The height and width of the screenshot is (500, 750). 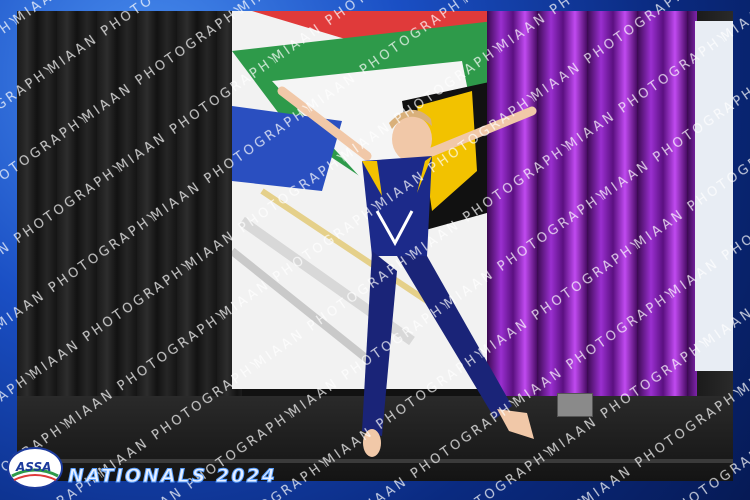 What do you see at coordinates (172, 476) in the screenshot?
I see `event-title: NATIONALS 2024` at bounding box center [172, 476].